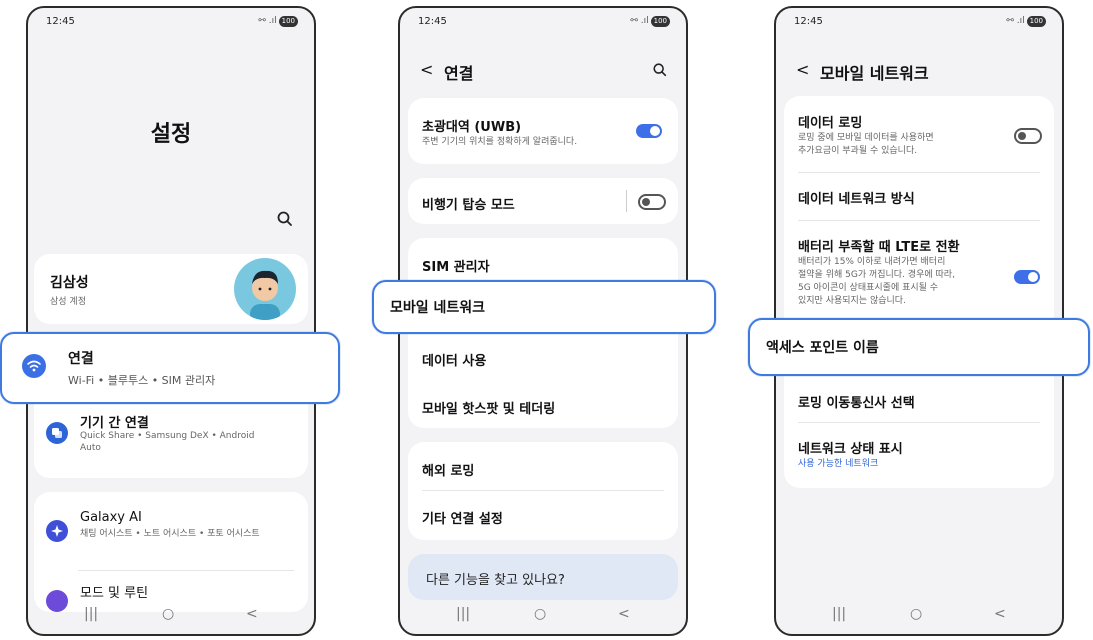 Image resolution: width=1093 pixels, height=640 pixels. Describe the element at coordinates (454, 359) in the screenshot. I see `data-usage: 데이터 사용` at that location.